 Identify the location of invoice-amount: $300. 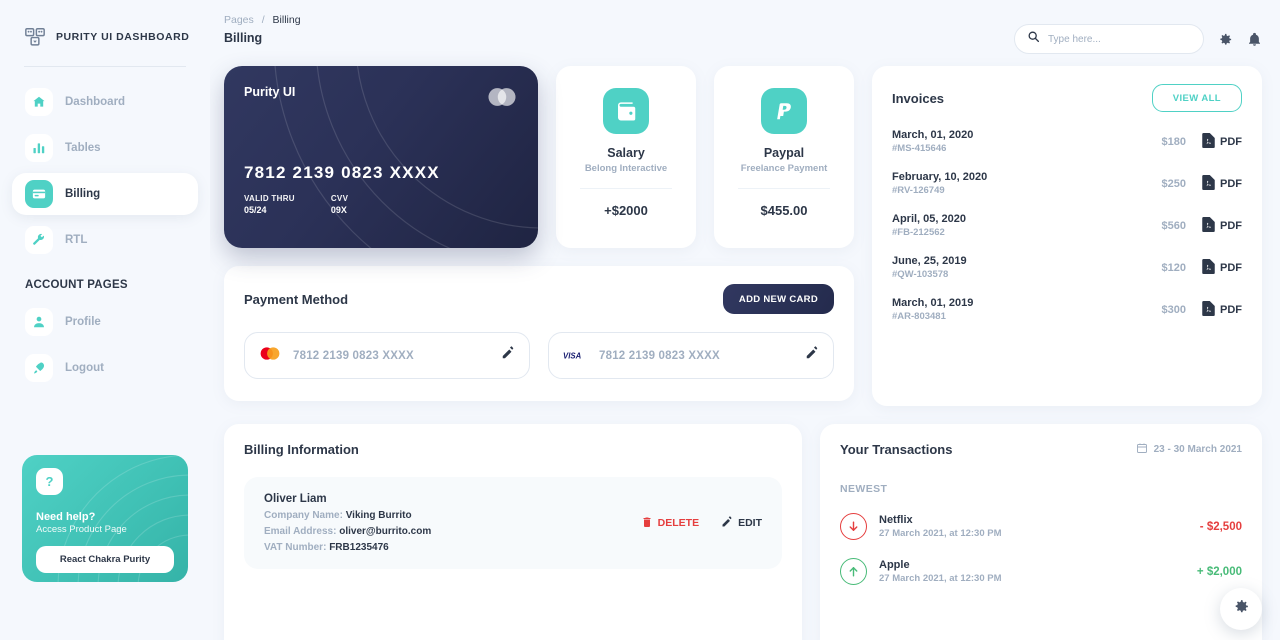
(1173, 309).